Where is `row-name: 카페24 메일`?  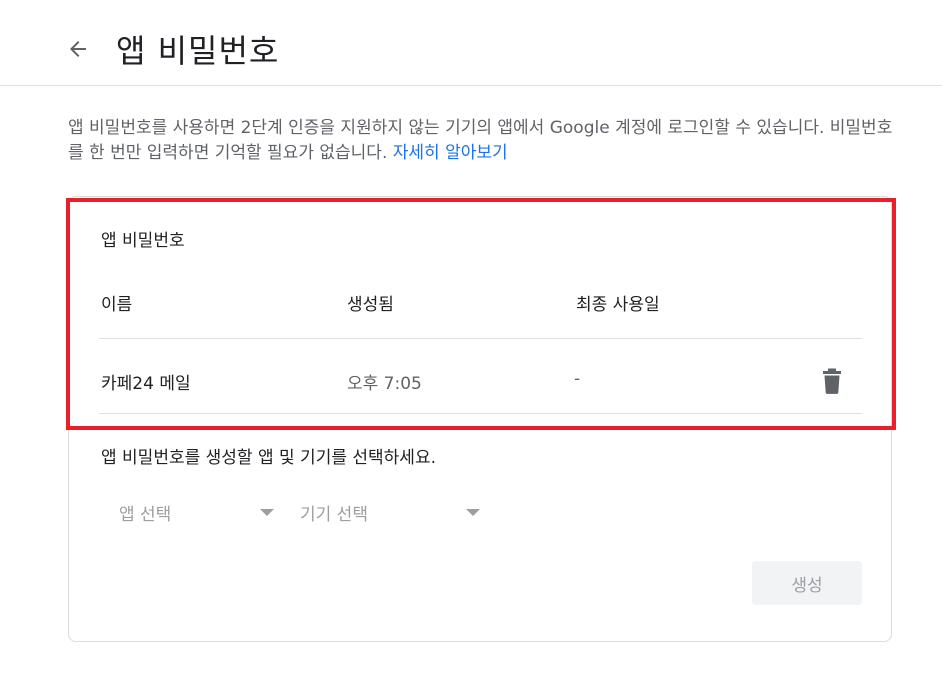
row-name: 카페24 메일 is located at coordinates (146, 384).